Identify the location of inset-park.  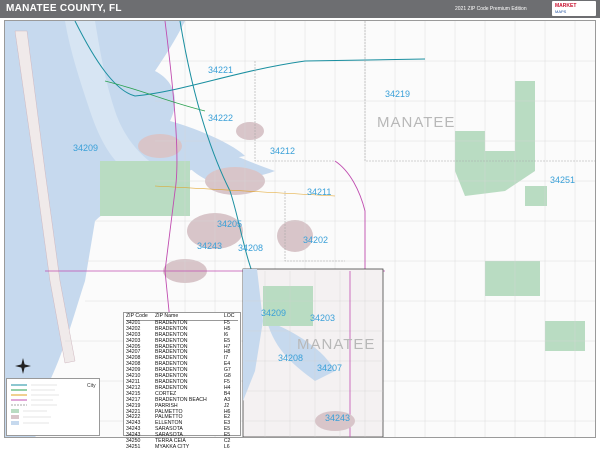
(288, 306).